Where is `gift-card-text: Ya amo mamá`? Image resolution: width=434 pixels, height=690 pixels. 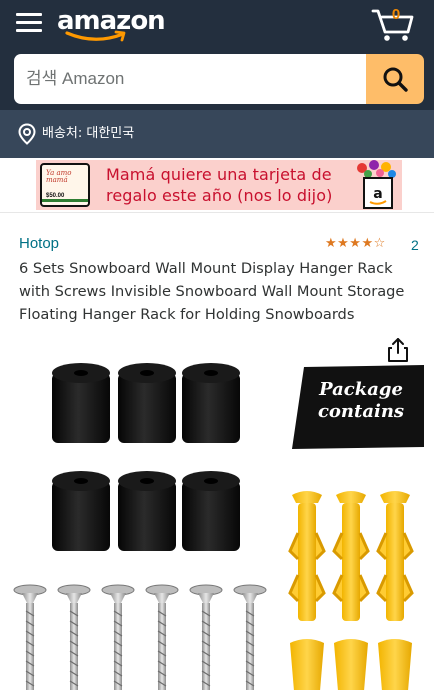 gift-card-text: Ya amo mamá is located at coordinates (59, 176).